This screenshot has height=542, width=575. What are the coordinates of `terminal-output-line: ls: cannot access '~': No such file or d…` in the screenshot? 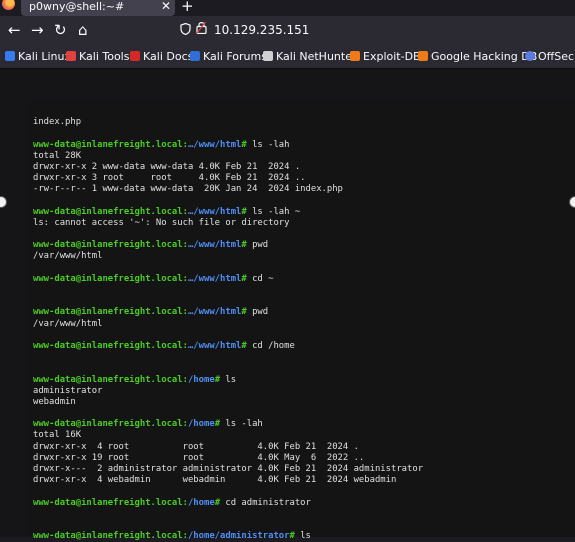 It's located at (161, 222).